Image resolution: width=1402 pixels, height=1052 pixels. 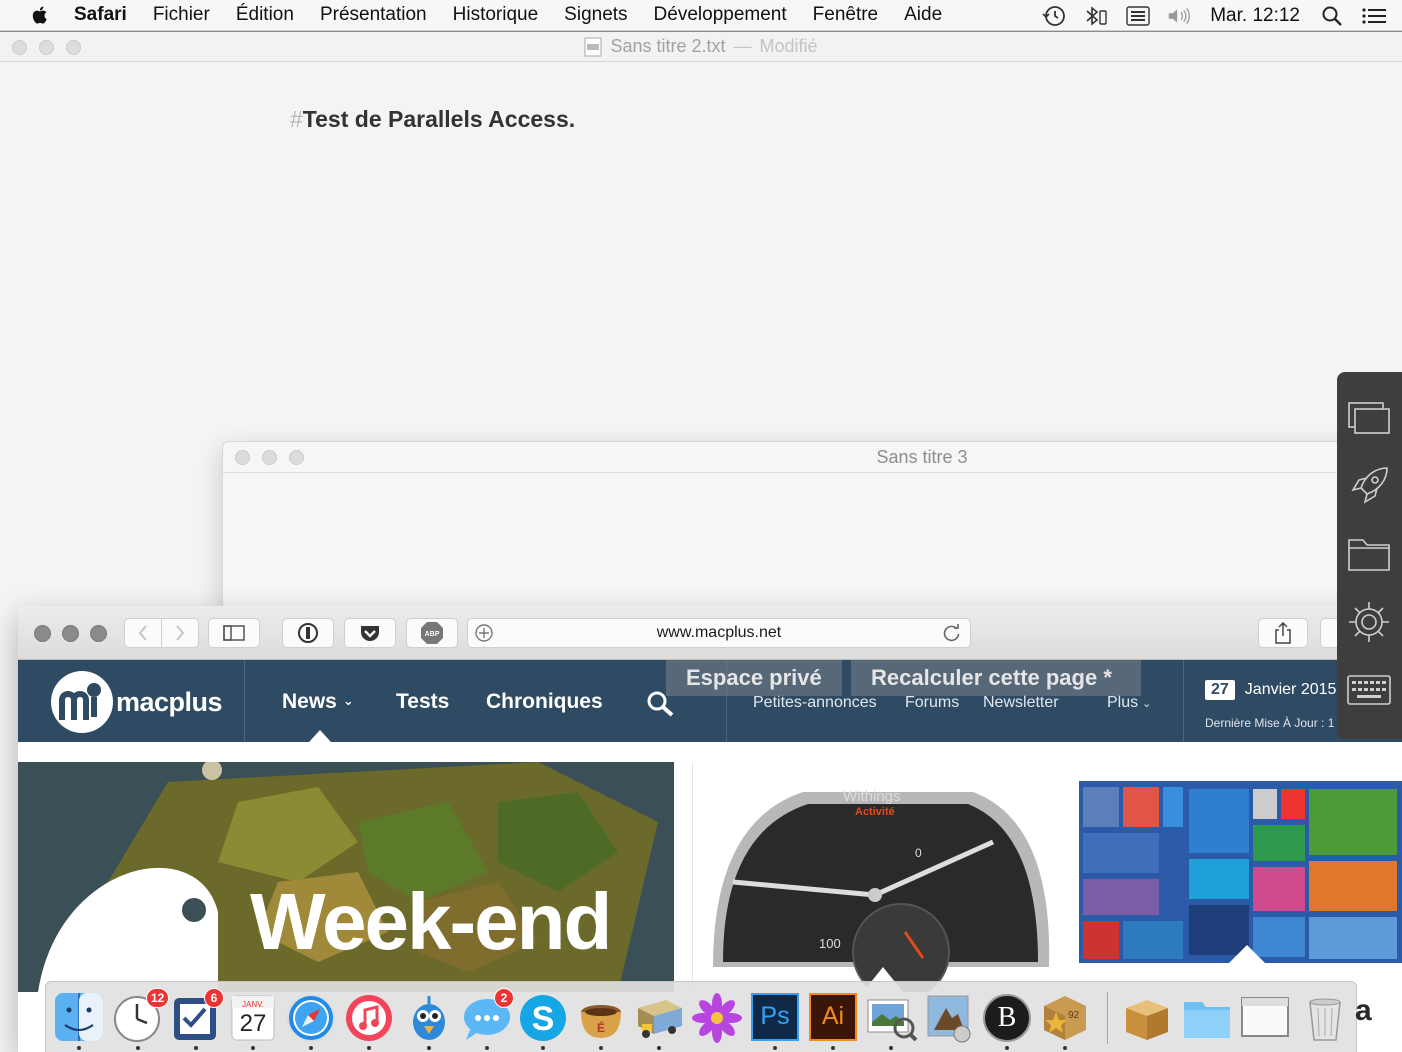 What do you see at coordinates (181, 15) in the screenshot?
I see `menu-fichier: Fichier` at bounding box center [181, 15].